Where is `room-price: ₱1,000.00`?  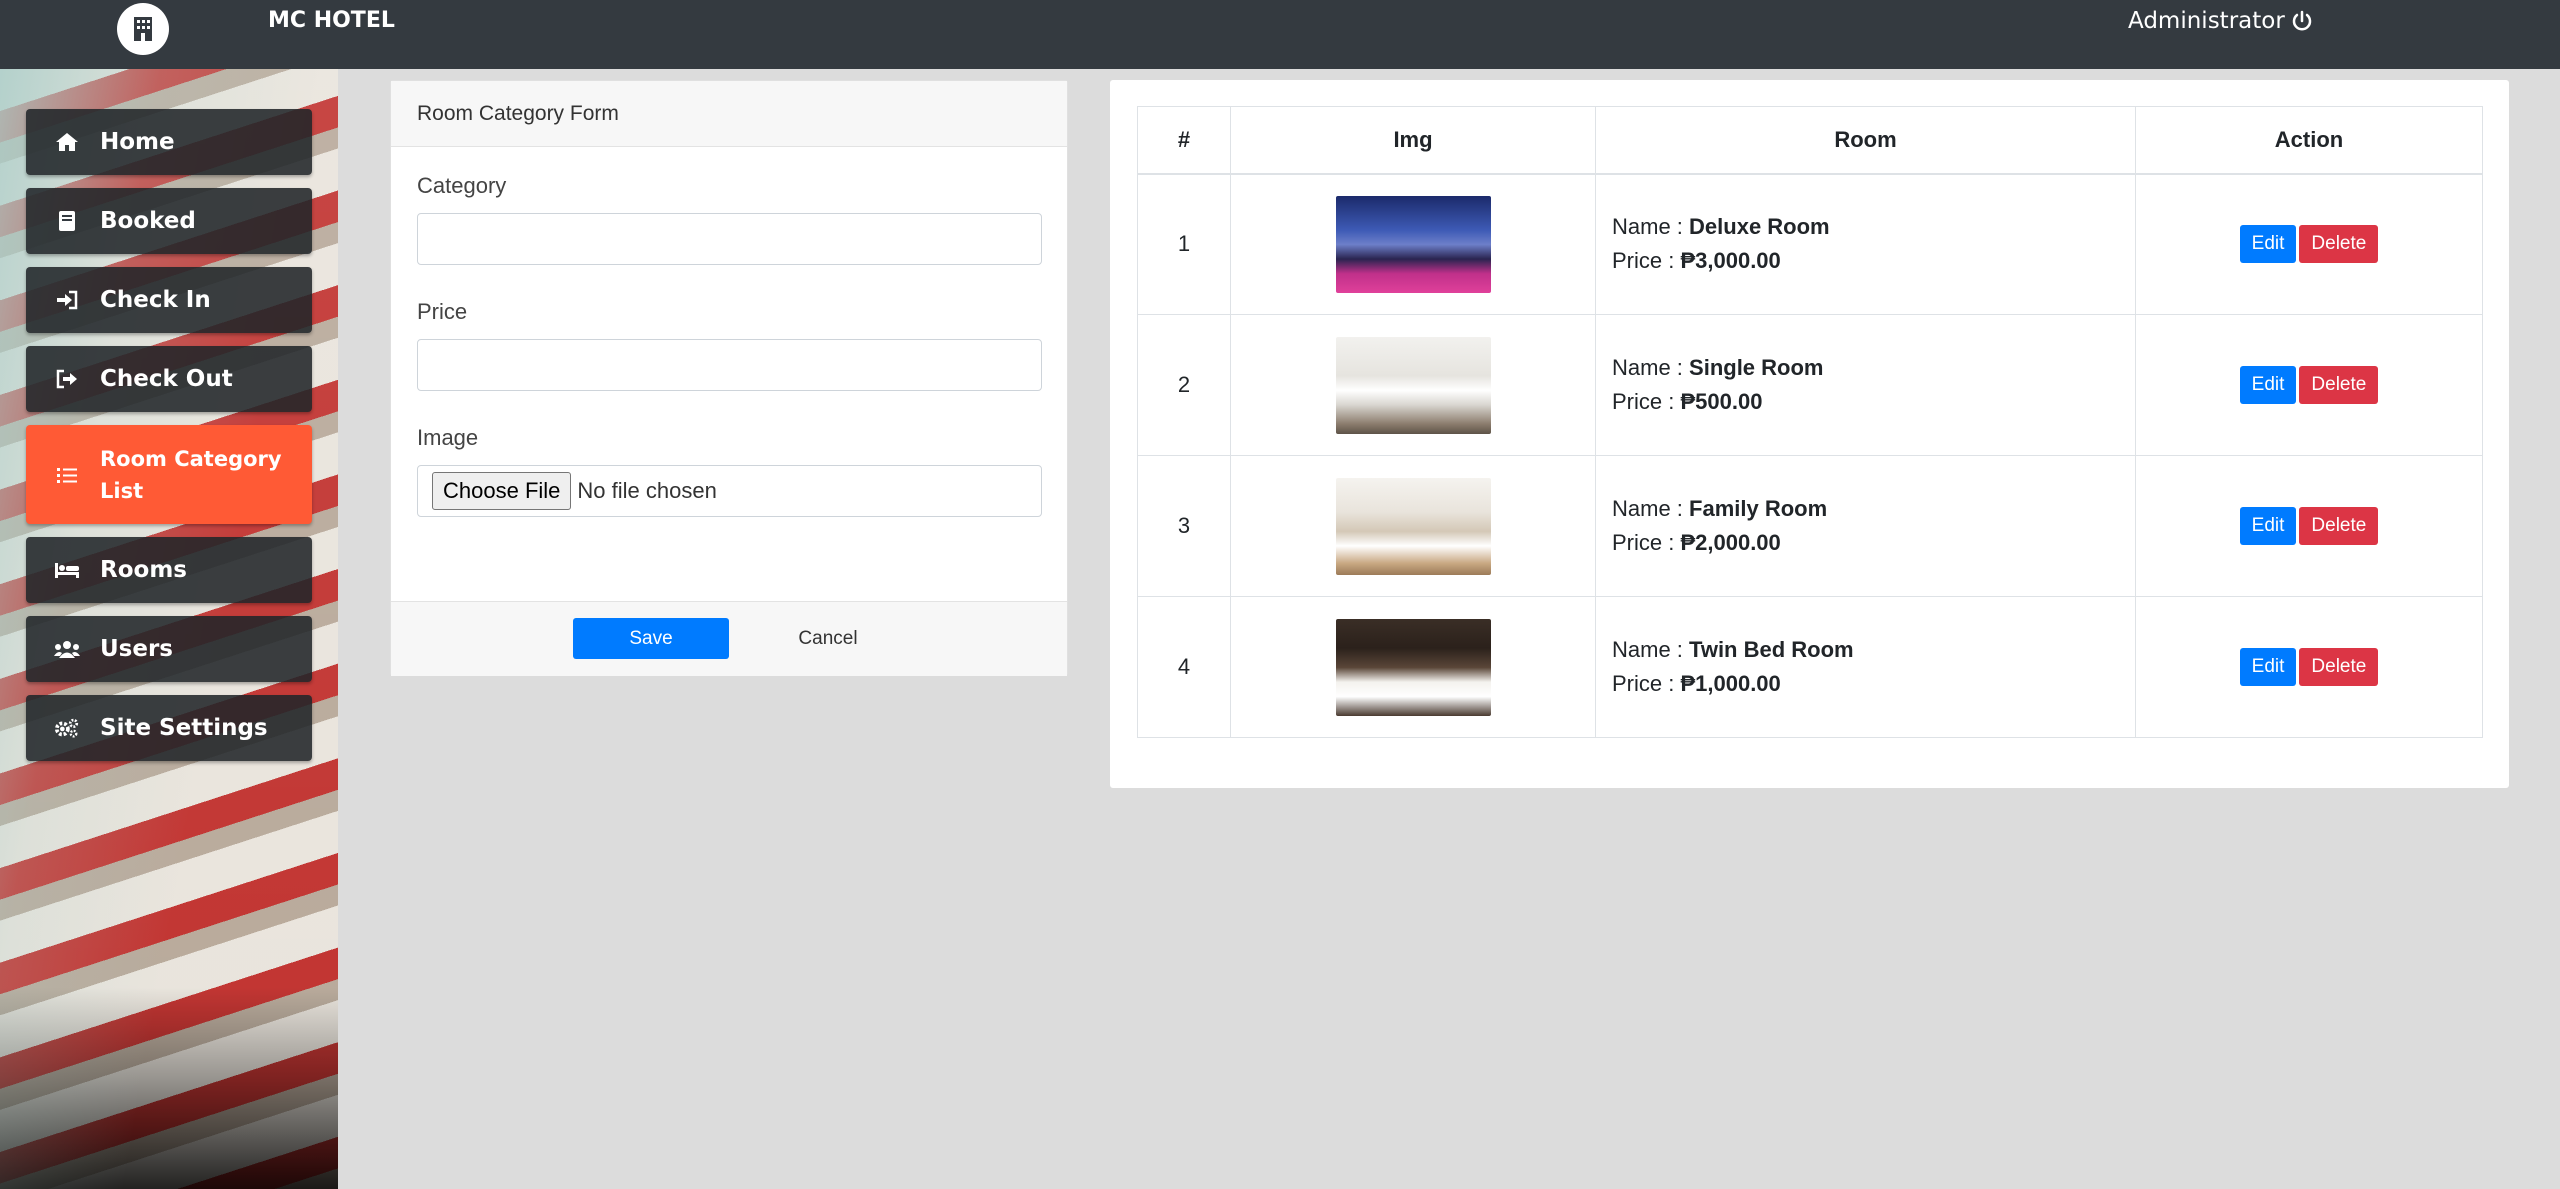 room-price: ₱1,000.00 is located at coordinates (1730, 683).